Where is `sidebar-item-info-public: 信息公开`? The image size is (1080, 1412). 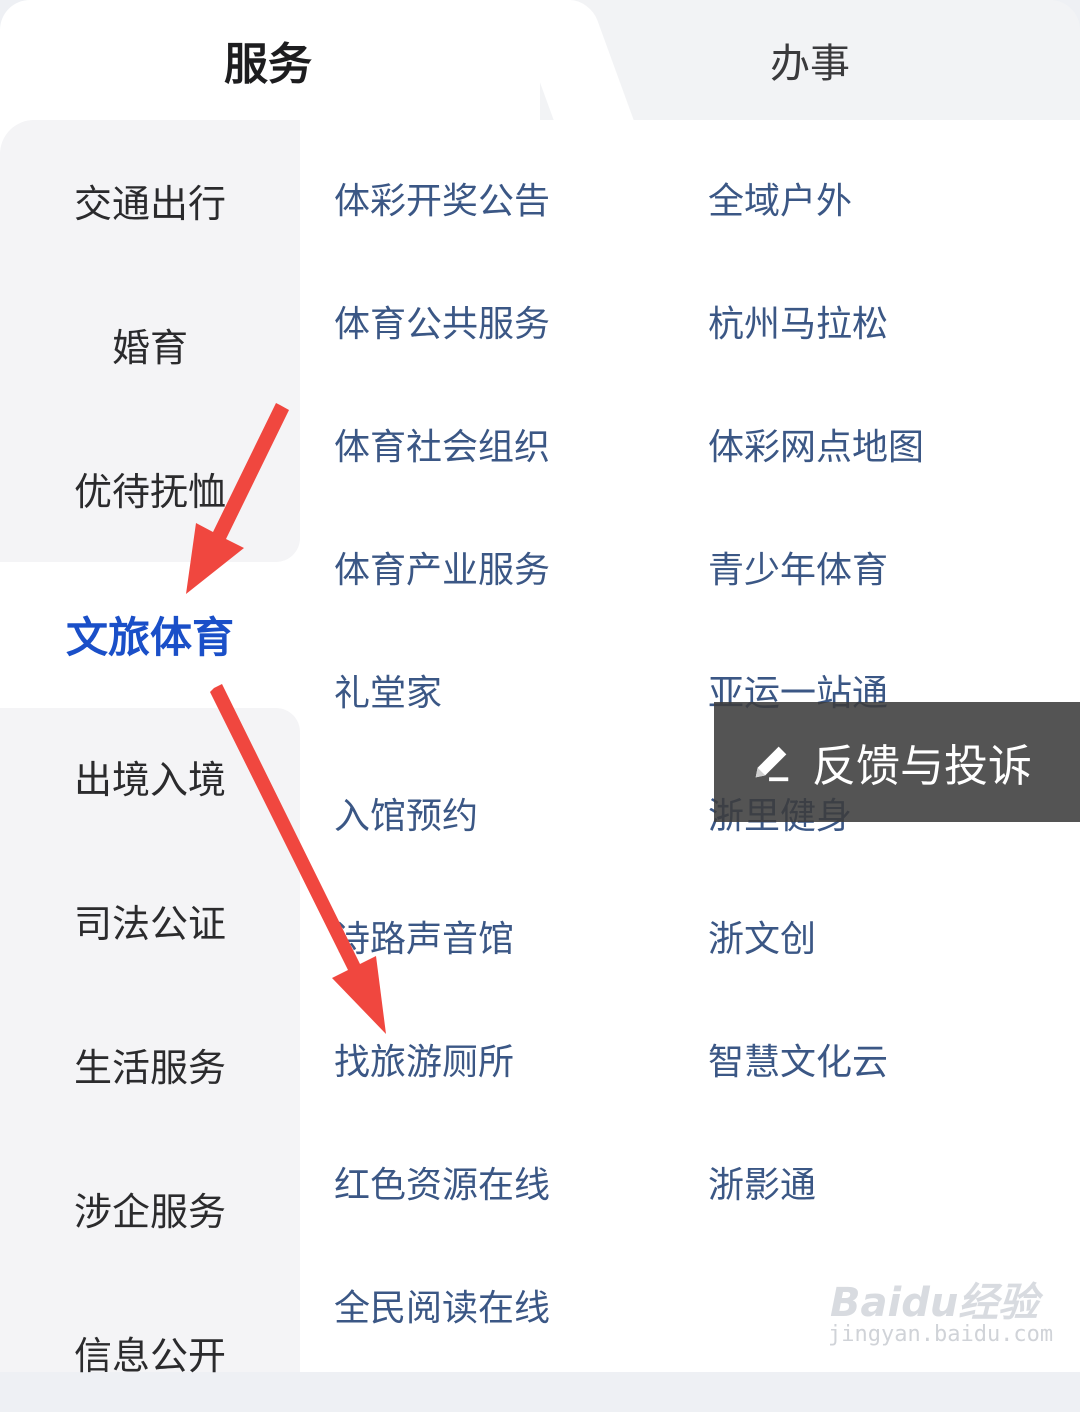
sidebar-item-info-public: 信息公开 is located at coordinates (150, 1352).